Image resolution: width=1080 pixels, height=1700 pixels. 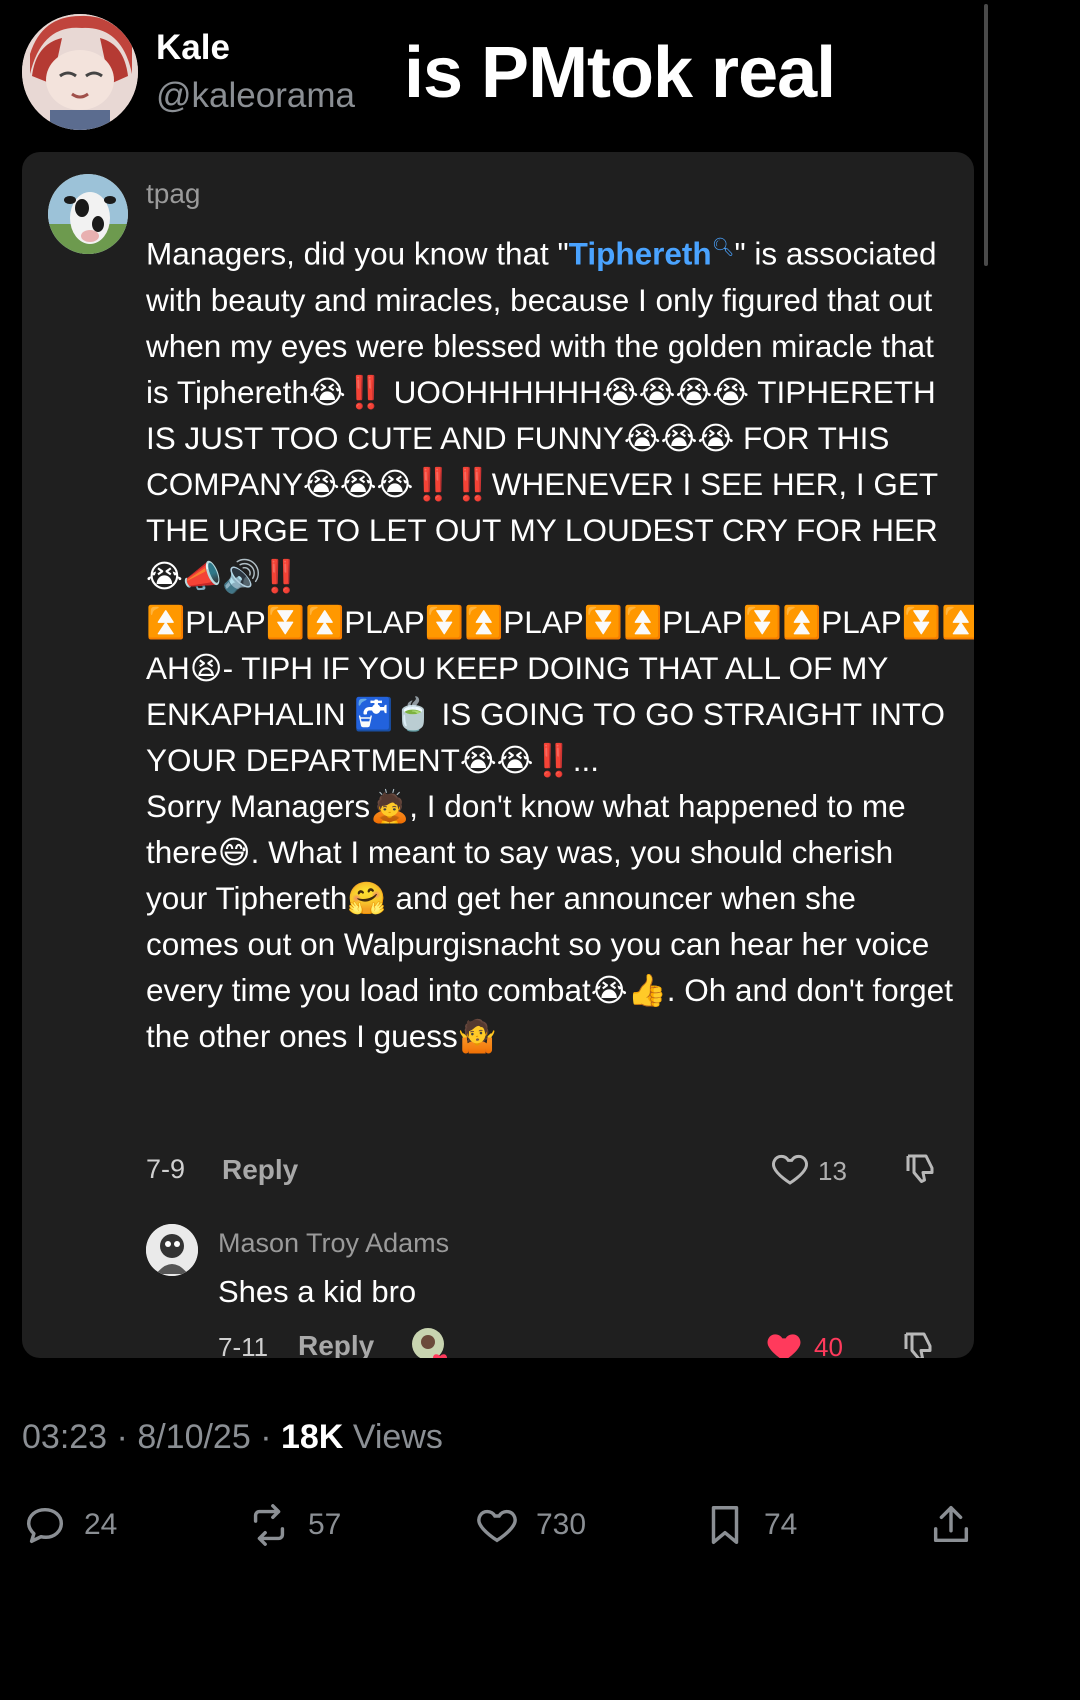 What do you see at coordinates (432, 1342) in the screenshot?
I see `creator-liked-avatar` at bounding box center [432, 1342].